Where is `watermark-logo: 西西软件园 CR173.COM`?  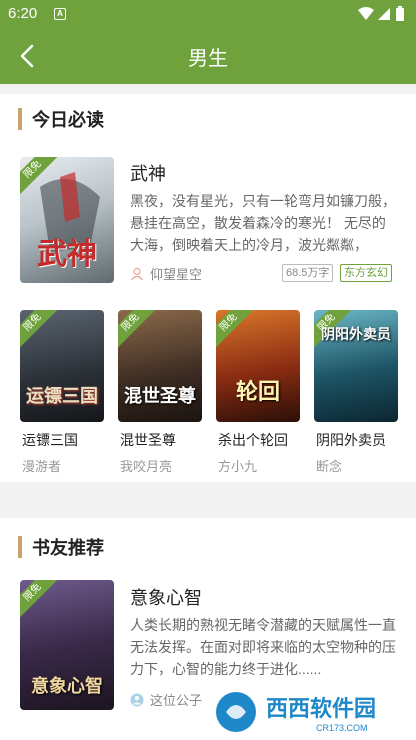 watermark-logo: 西西软件园 CR173.COM is located at coordinates (296, 712).